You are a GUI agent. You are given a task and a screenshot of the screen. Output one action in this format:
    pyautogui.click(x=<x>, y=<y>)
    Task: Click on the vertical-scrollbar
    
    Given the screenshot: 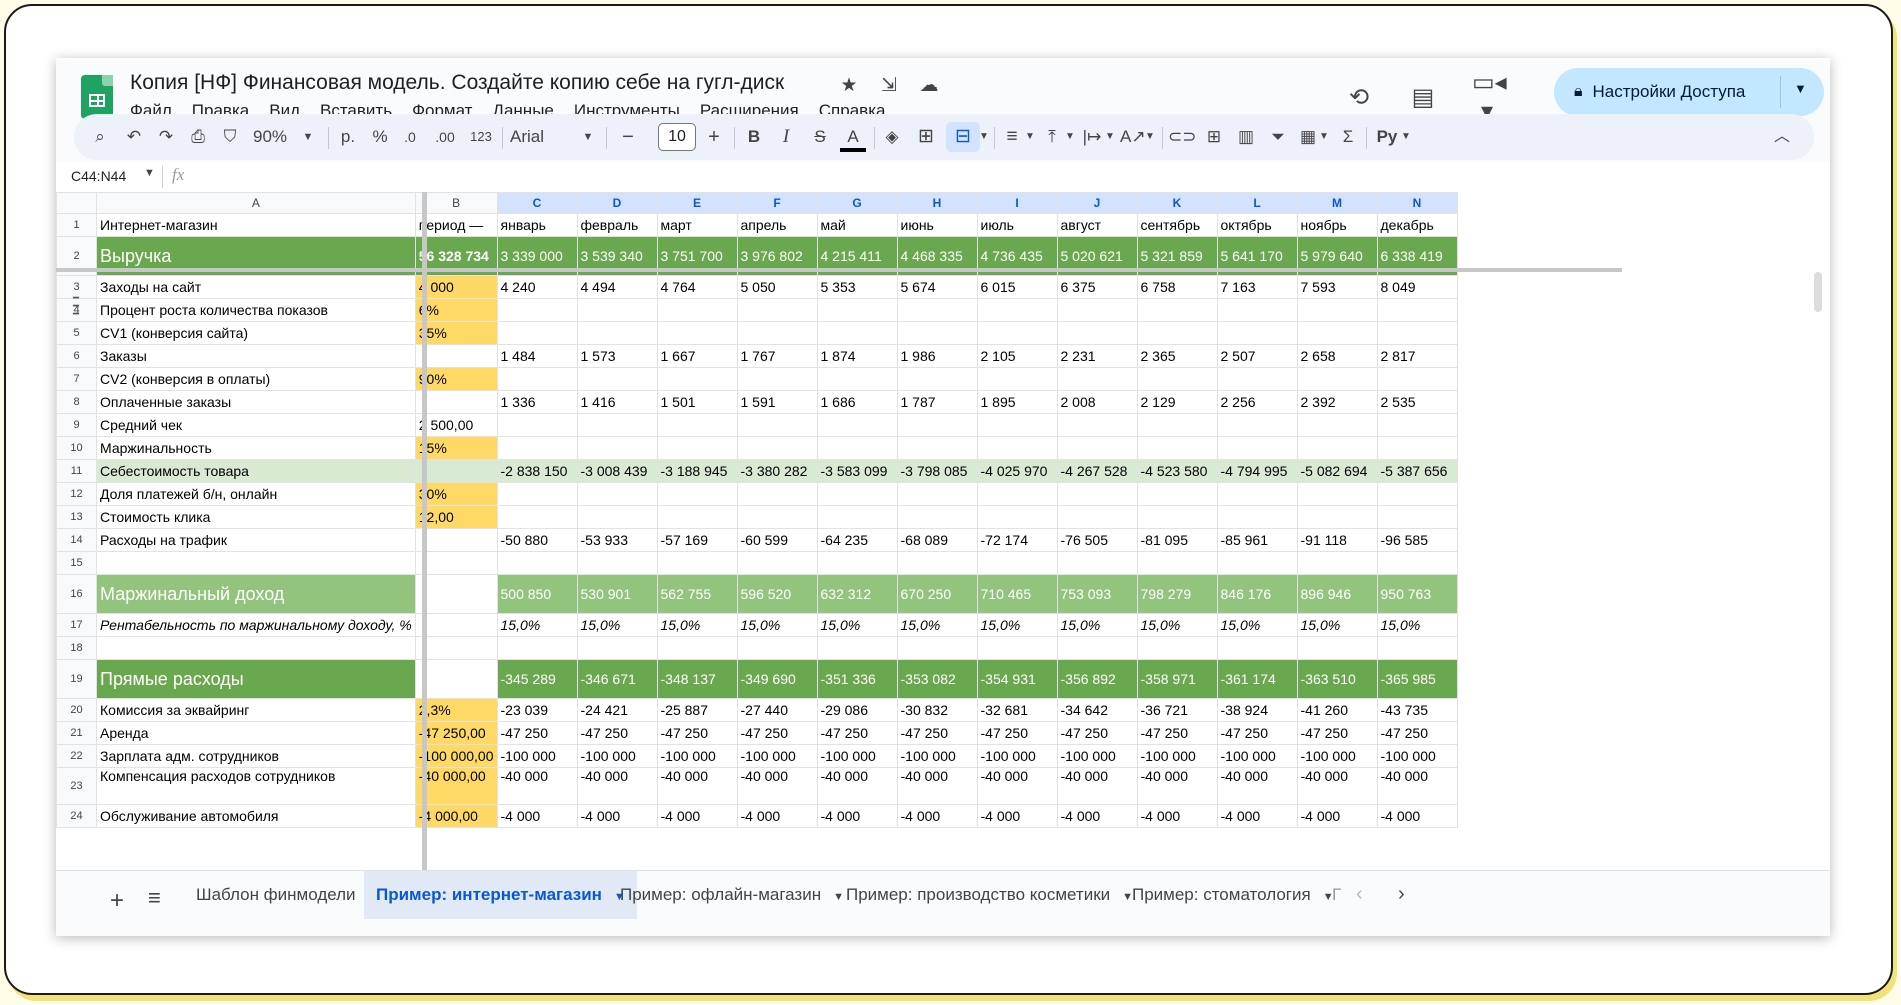 What is the action you would take?
    pyautogui.click(x=1818, y=292)
    